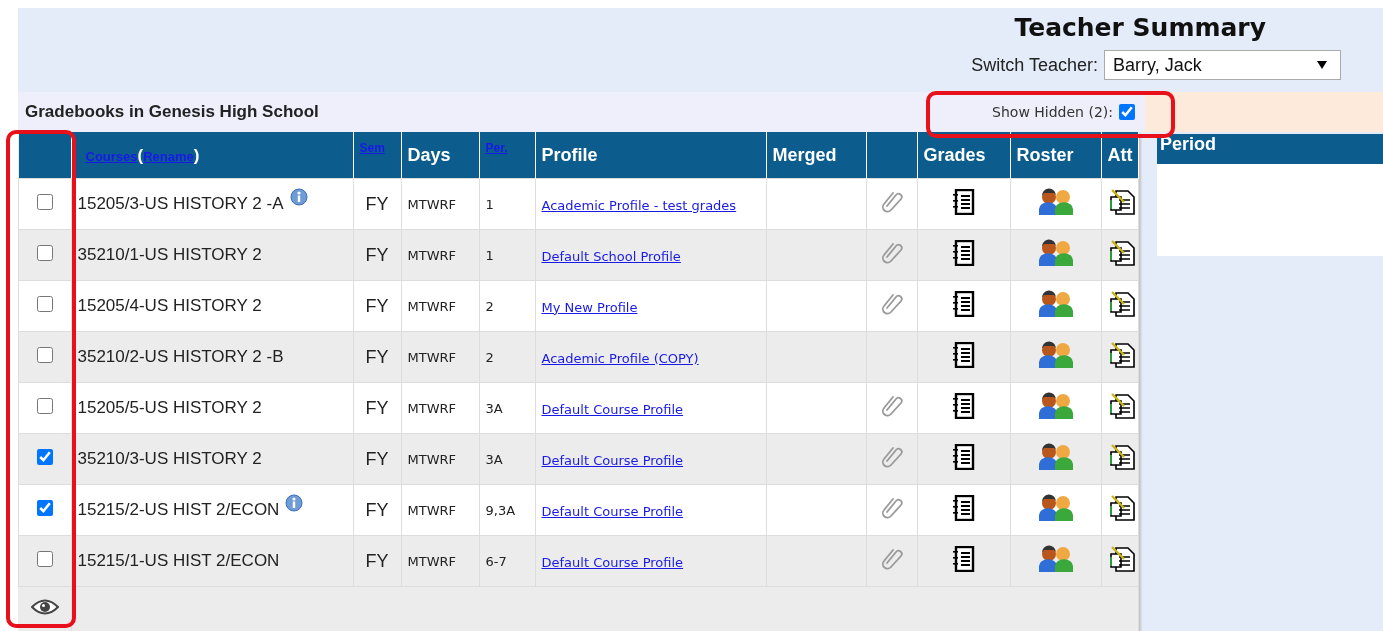 Image resolution: width=1383 pixels, height=631 pixels. I want to click on section-title: Gradebooks in Genesis High School, so click(172, 112).